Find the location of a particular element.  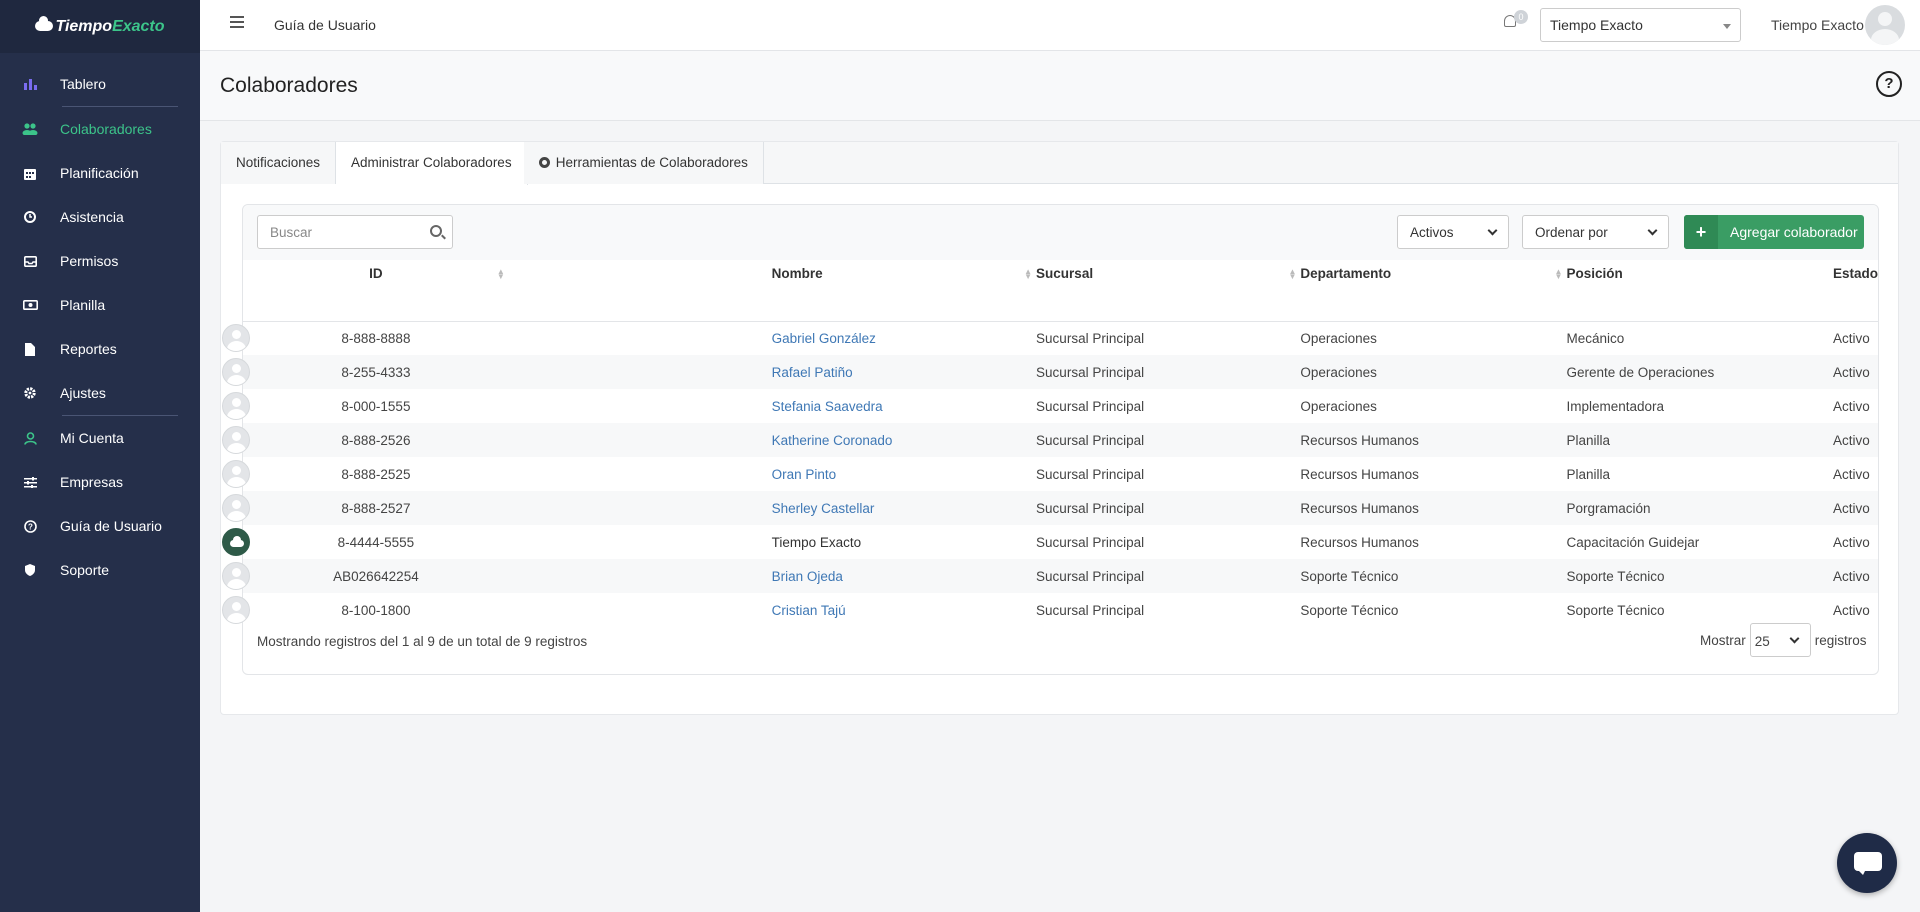

employee-name-link: Oran Pinto is located at coordinates (804, 474).